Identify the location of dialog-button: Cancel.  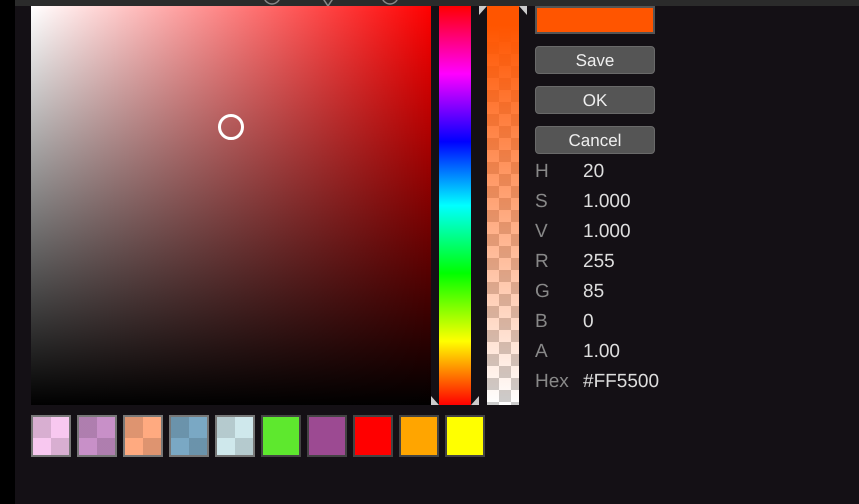
(595, 140).